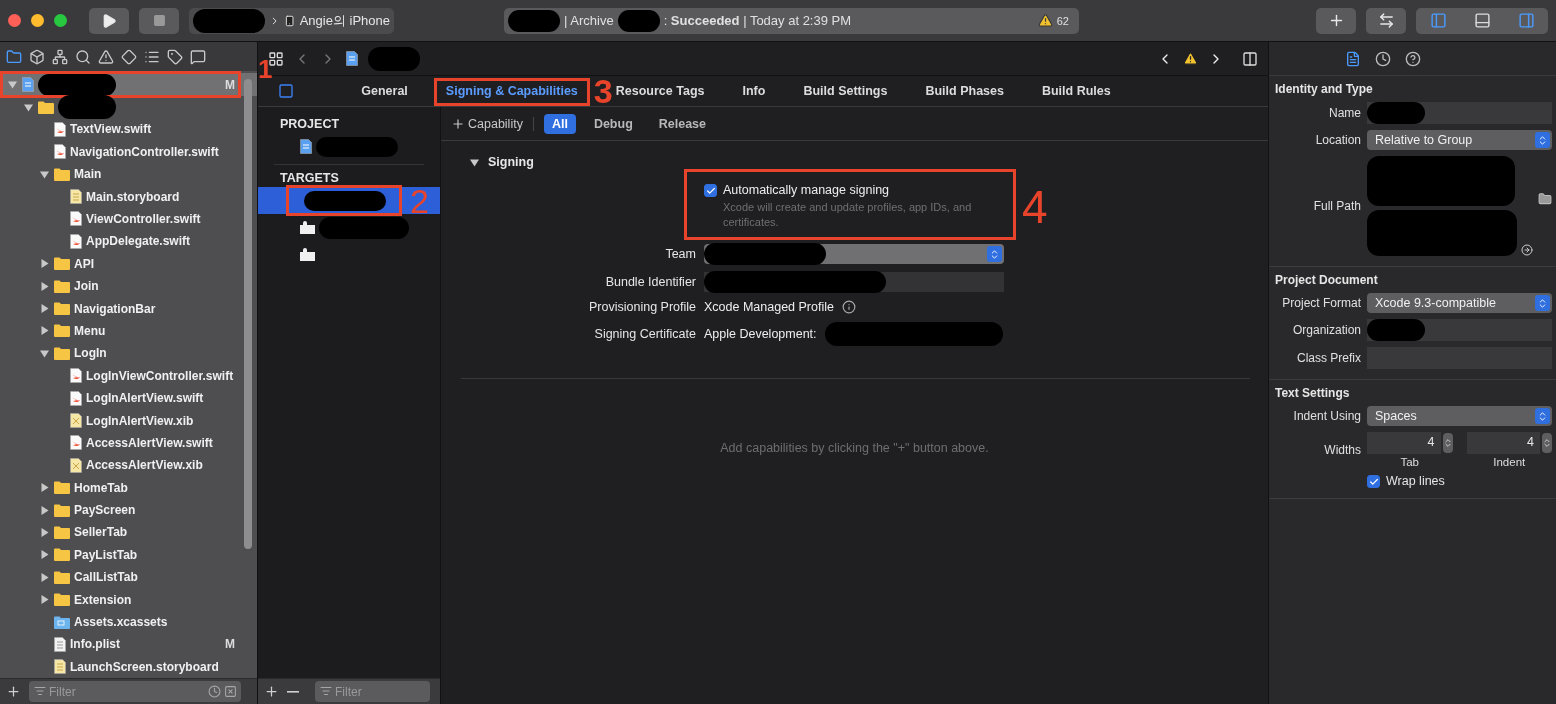  I want to click on file-name: AppDelegate.swift, so click(138, 241).